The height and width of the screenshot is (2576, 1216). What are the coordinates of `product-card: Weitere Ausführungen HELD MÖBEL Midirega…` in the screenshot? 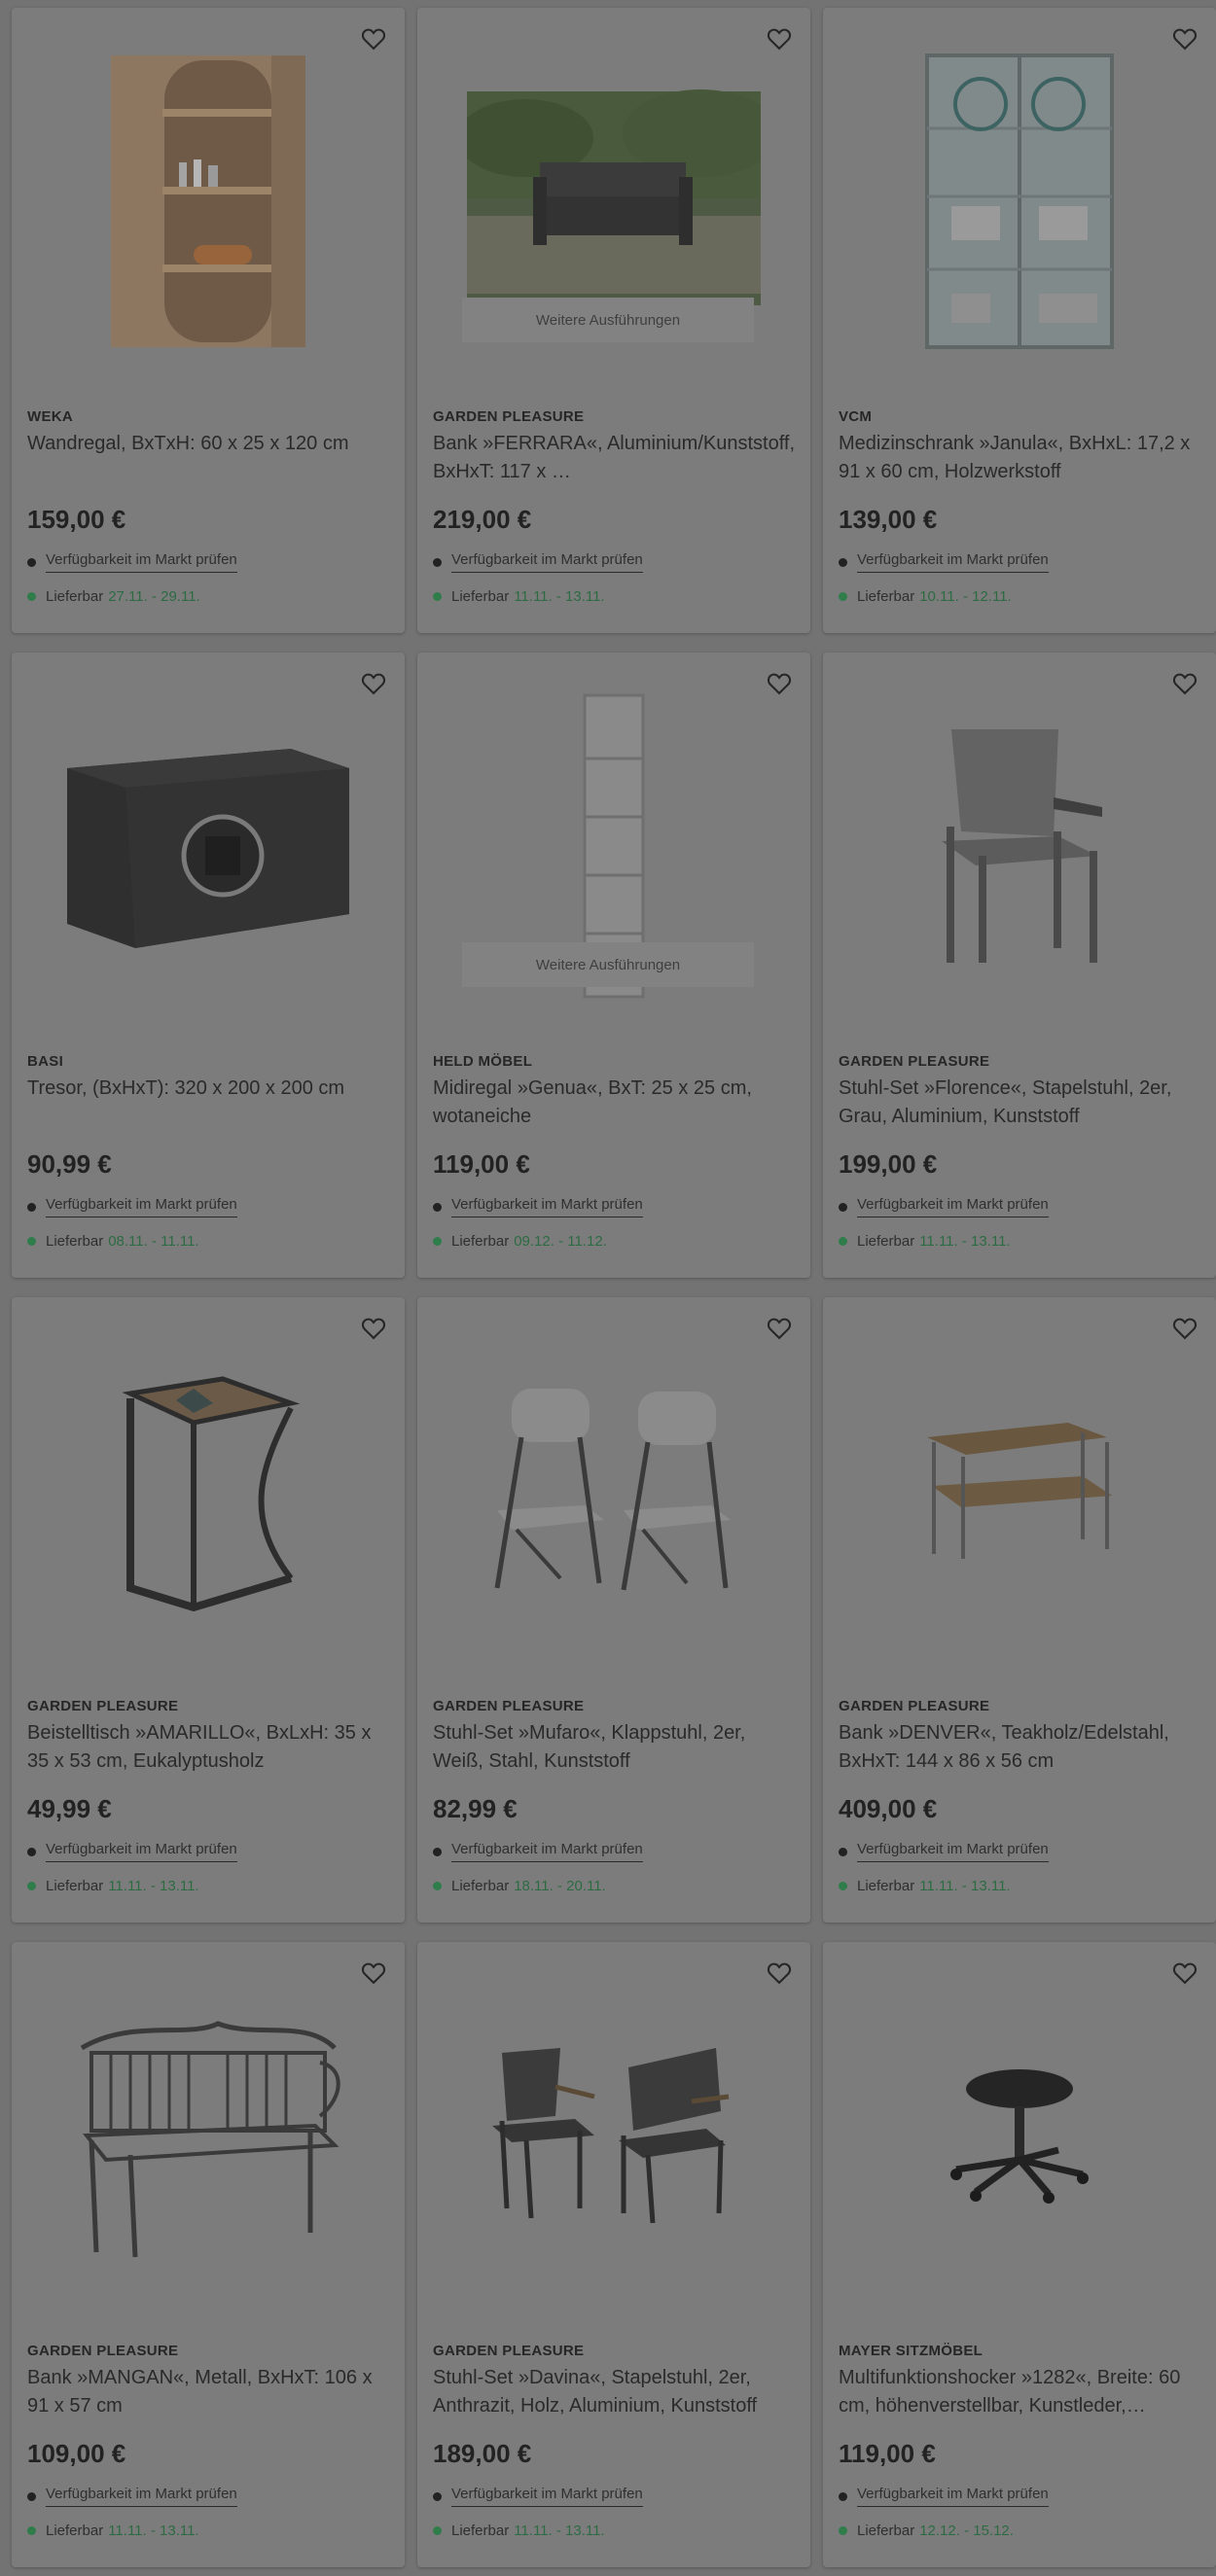 It's located at (613, 965).